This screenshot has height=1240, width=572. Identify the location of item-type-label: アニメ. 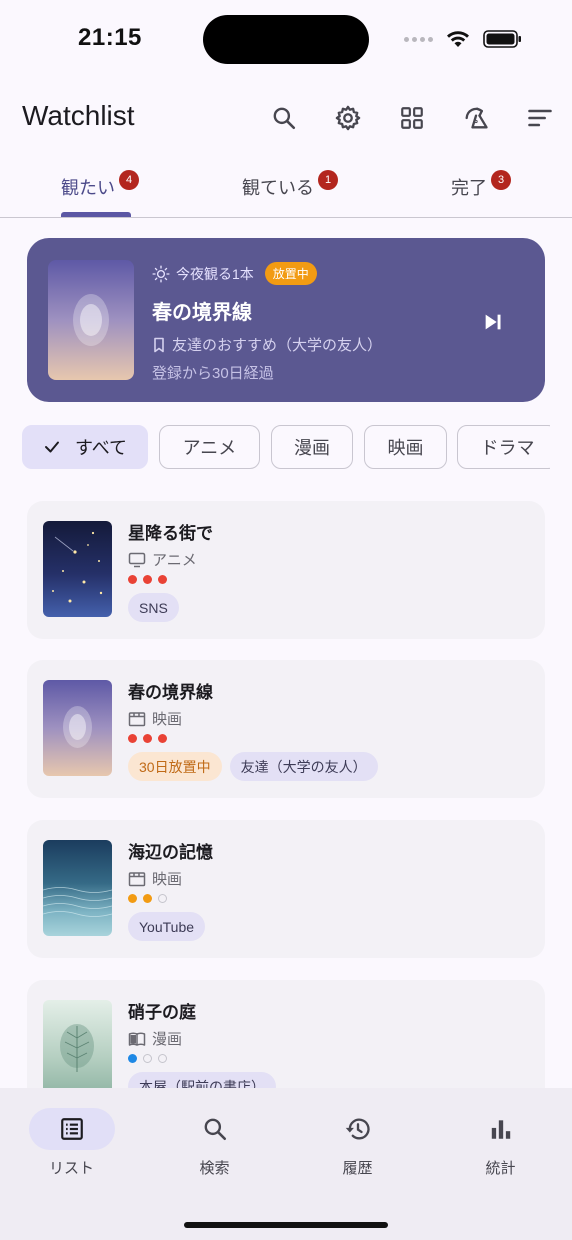
(174, 560).